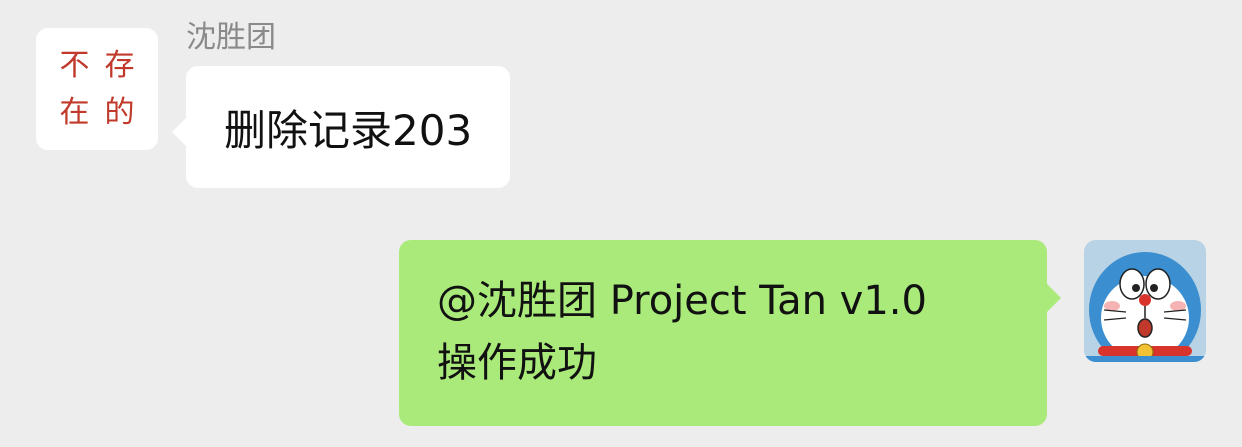  Describe the element at coordinates (348, 130) in the screenshot. I see `incoming-message-text: 删除记录203` at that location.